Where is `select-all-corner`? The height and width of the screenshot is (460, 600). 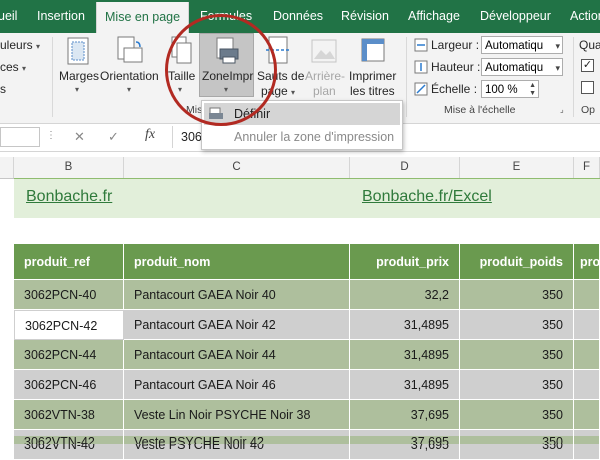 select-all-corner is located at coordinates (7, 167).